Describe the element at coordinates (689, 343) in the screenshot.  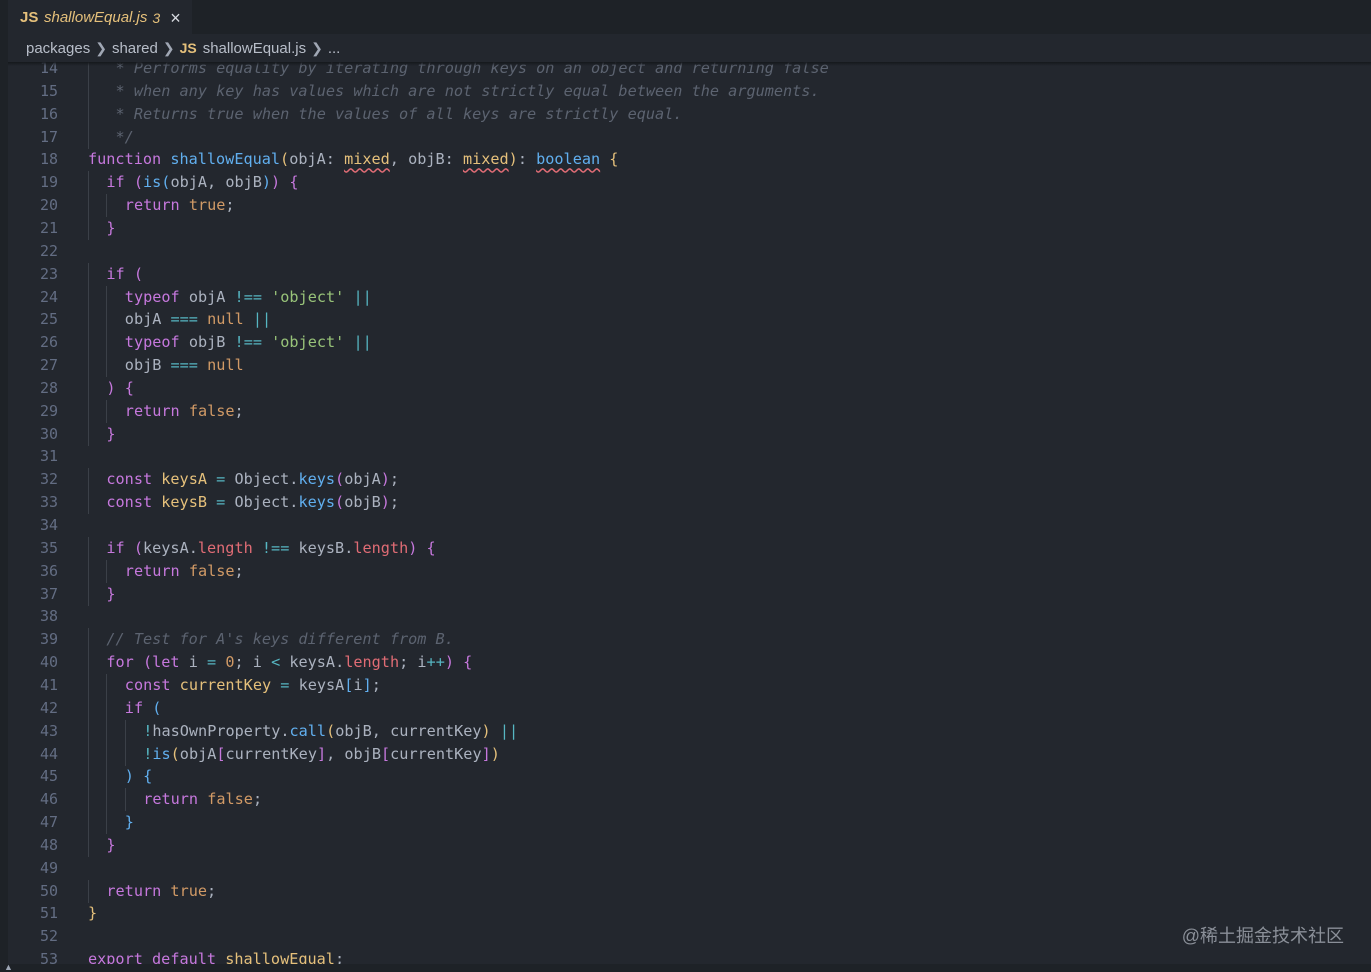
I see `code-line: 26 typeof objB !== 'object' ||` at that location.